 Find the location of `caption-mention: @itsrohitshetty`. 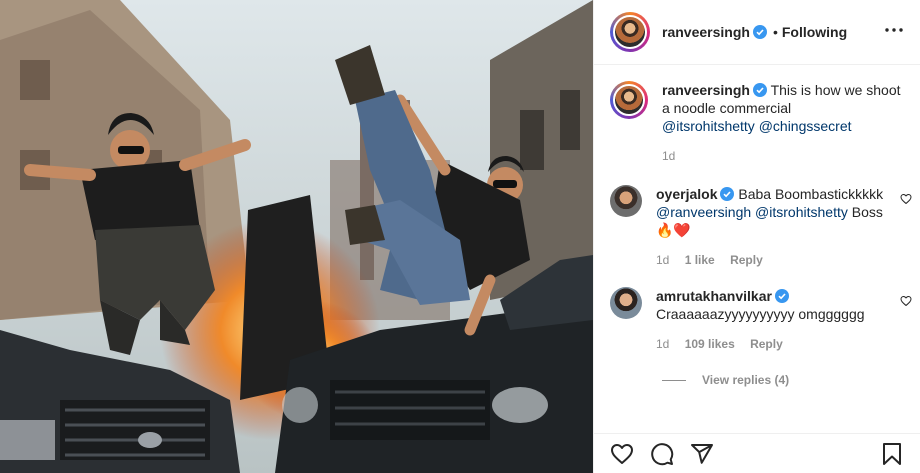

caption-mention: @itsrohitshetty is located at coordinates (708, 126).